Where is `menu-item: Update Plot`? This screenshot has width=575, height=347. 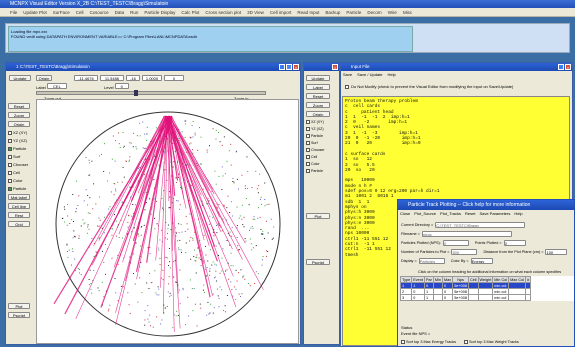
menu-item: Update Plot is located at coordinates (35, 12).